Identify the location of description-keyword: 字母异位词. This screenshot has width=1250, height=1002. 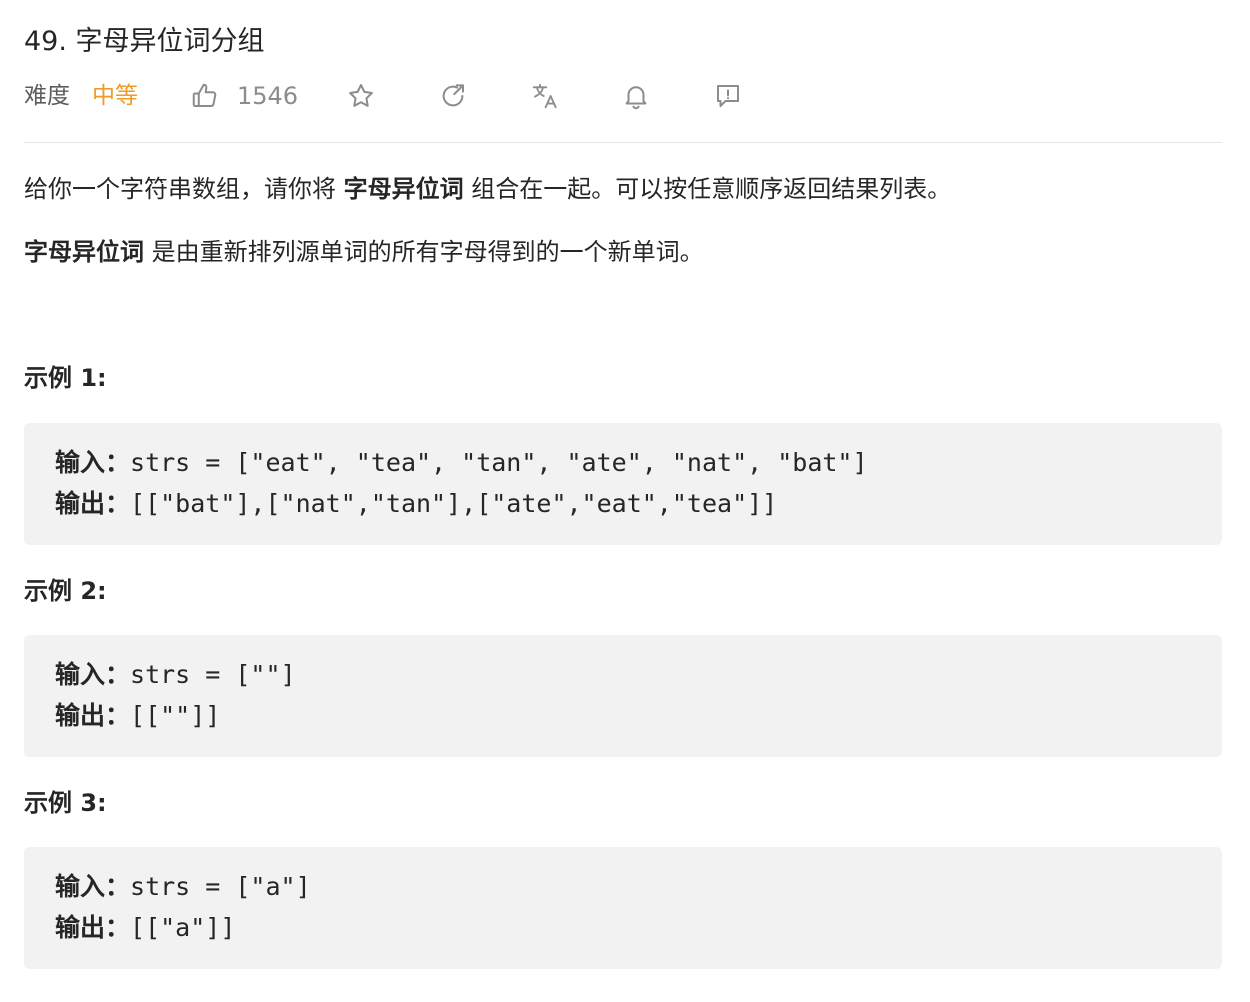
(403, 189).